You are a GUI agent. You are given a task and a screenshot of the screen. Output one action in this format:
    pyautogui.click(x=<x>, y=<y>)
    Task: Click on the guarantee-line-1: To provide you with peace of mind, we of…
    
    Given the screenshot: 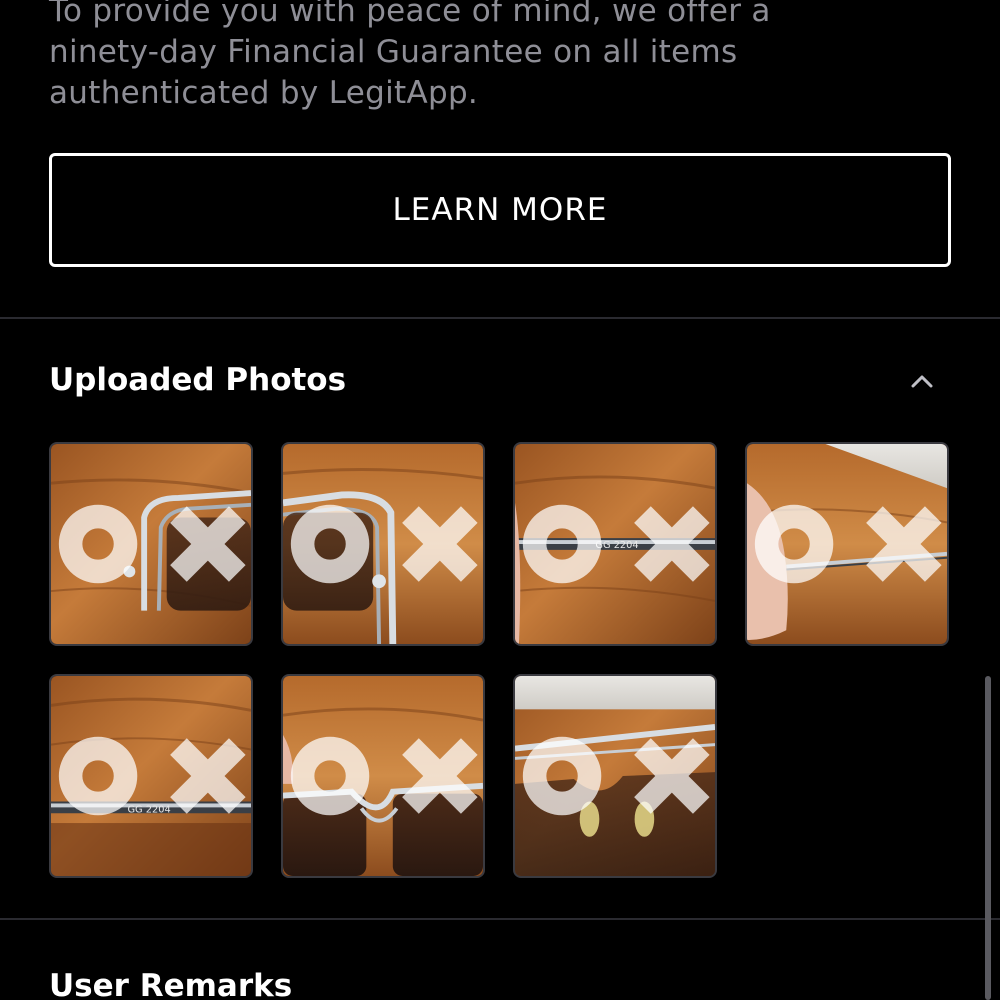 What is the action you would take?
    pyautogui.click(x=410, y=14)
    